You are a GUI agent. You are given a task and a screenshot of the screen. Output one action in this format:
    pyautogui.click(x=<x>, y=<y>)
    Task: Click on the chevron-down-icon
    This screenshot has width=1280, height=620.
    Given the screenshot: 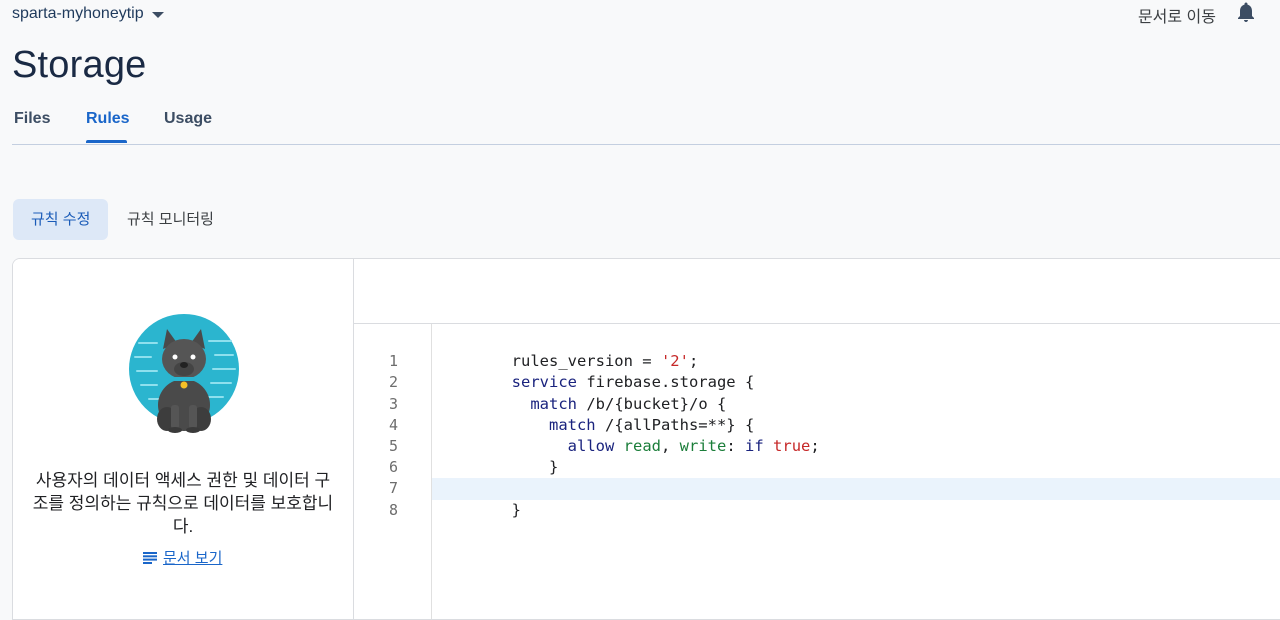 What is the action you would take?
    pyautogui.click(x=157, y=15)
    